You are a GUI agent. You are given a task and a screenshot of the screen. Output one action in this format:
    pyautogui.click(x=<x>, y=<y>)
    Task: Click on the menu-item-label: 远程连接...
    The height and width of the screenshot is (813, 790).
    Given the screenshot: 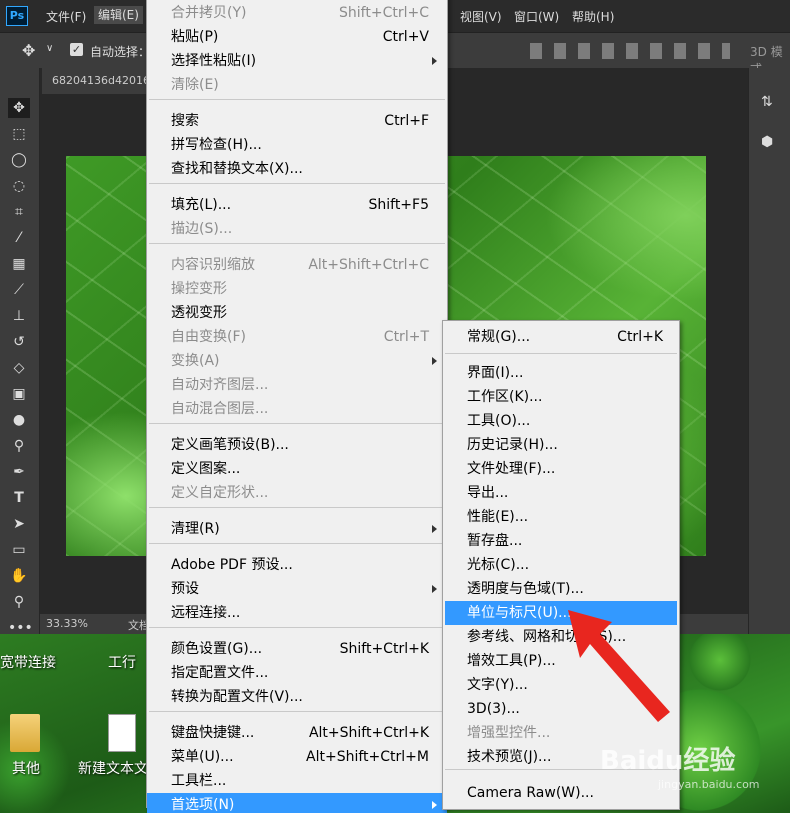 What is the action you would take?
    pyautogui.click(x=206, y=613)
    